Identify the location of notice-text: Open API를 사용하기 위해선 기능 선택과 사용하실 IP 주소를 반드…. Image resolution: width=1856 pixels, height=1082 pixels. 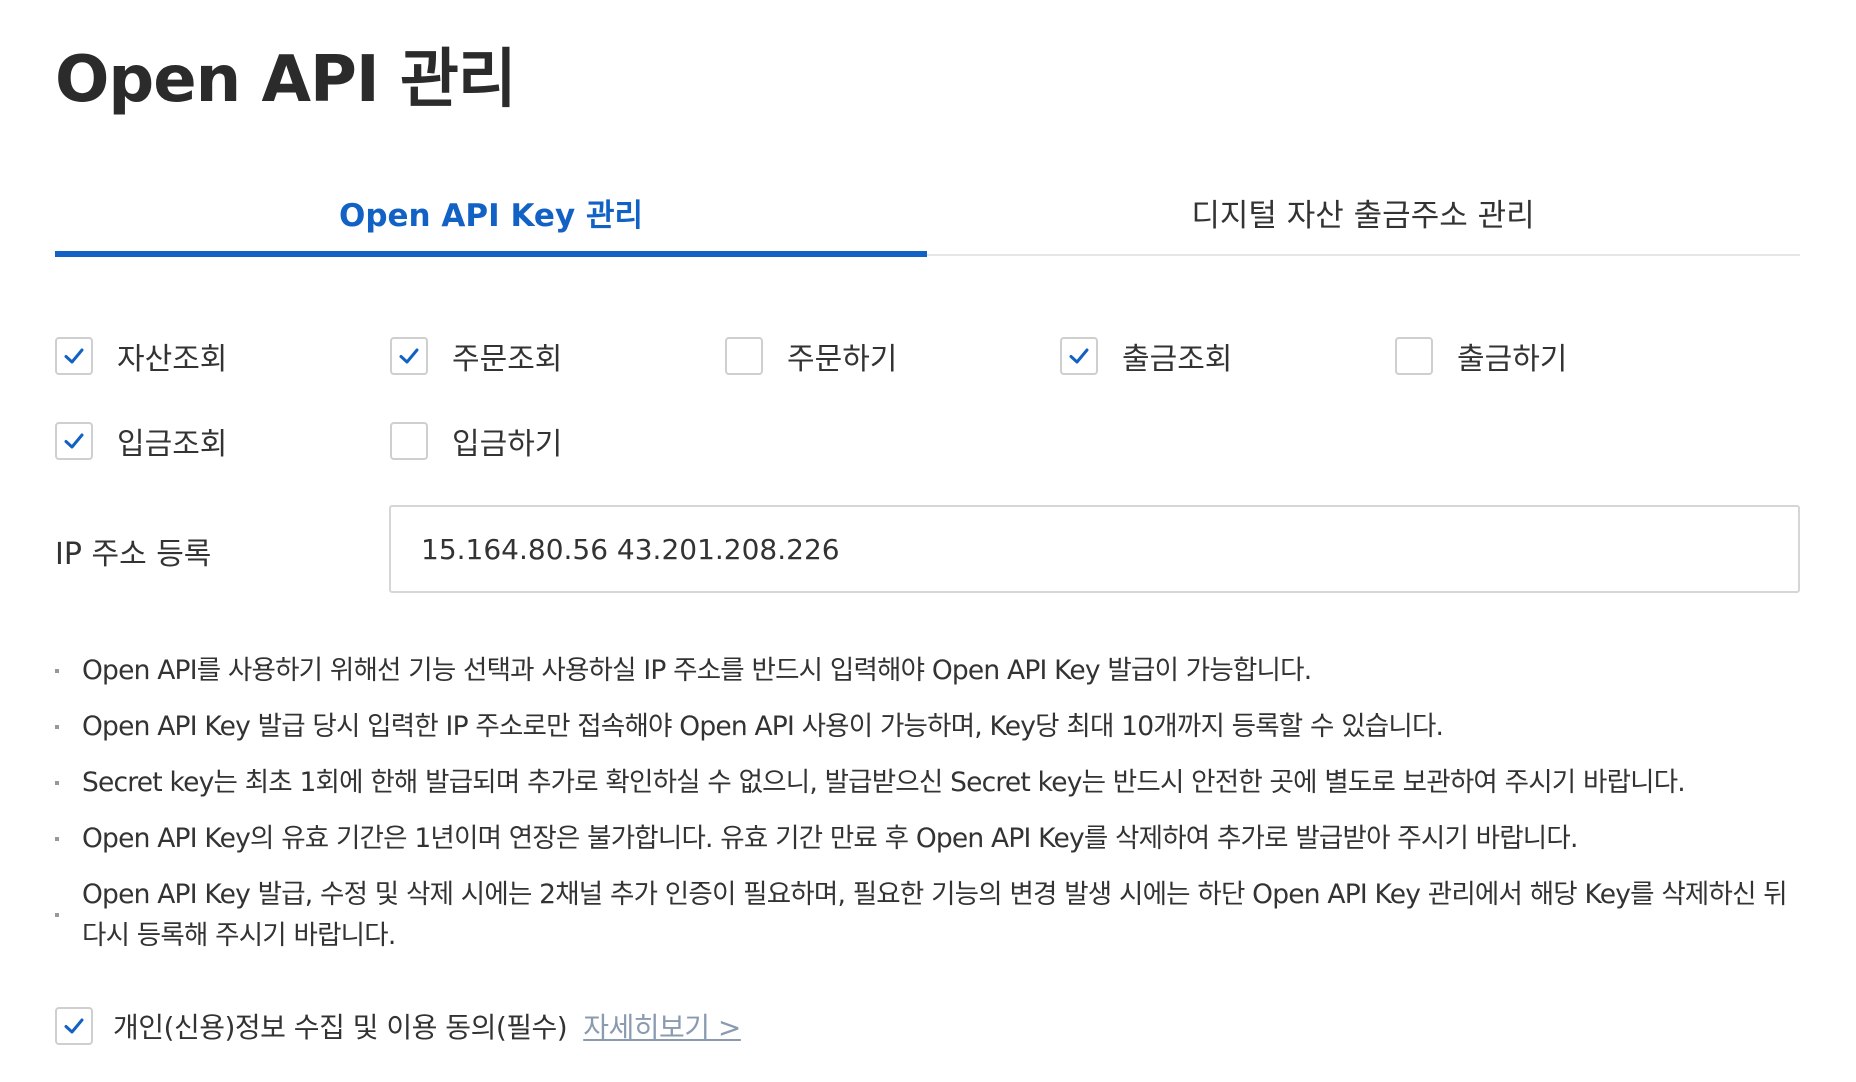
(697, 670).